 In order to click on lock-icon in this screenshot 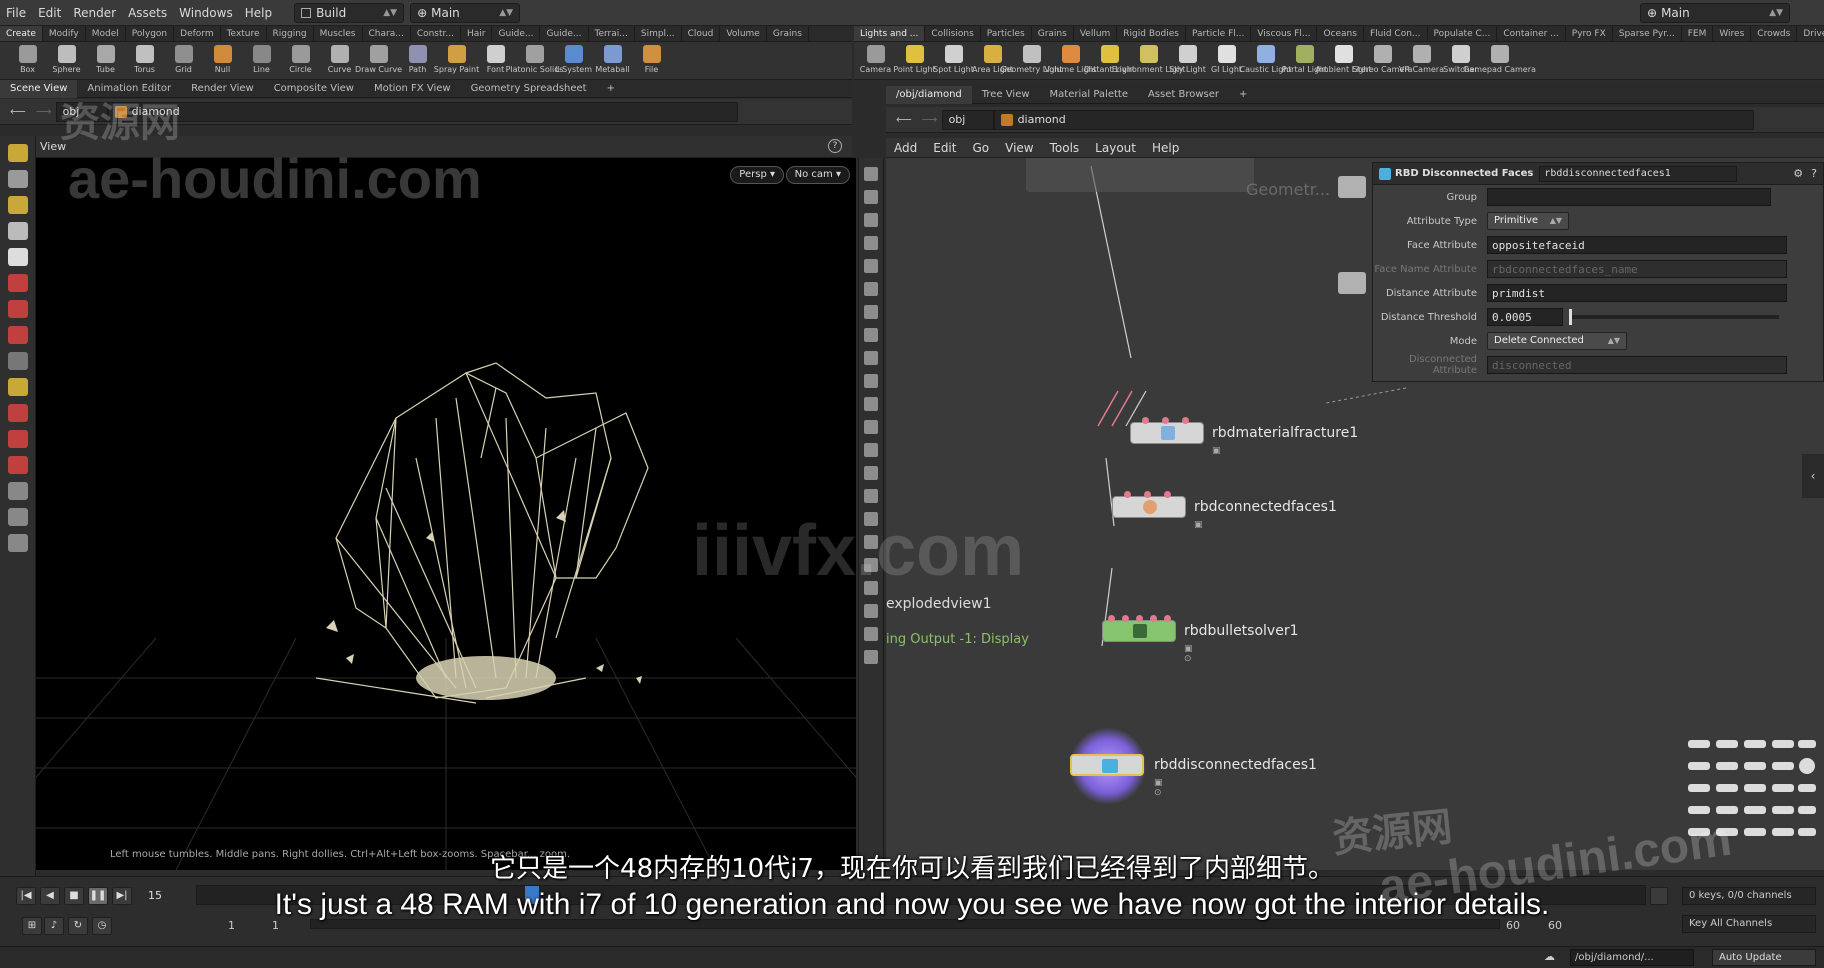, I will do `click(871, 220)`.